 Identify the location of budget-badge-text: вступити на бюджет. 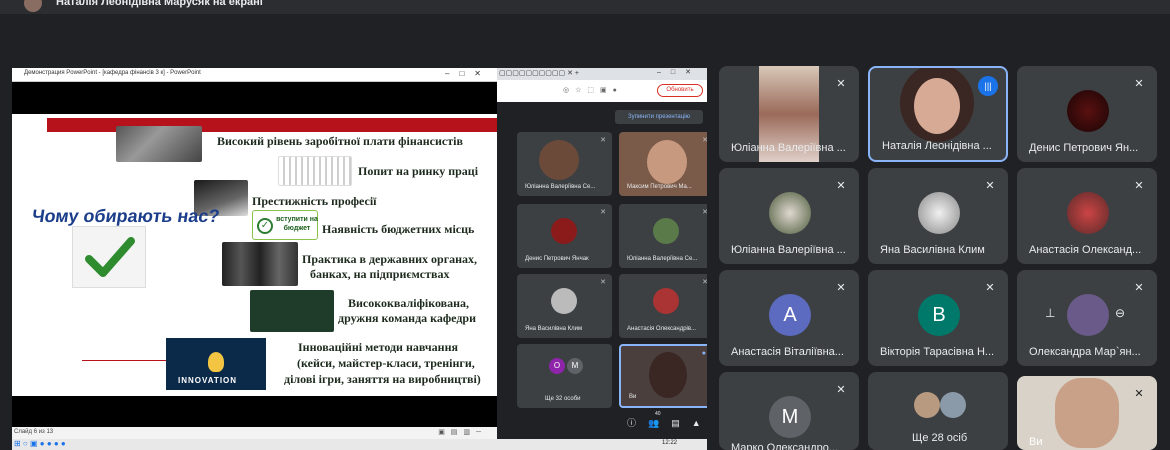
(297, 224).